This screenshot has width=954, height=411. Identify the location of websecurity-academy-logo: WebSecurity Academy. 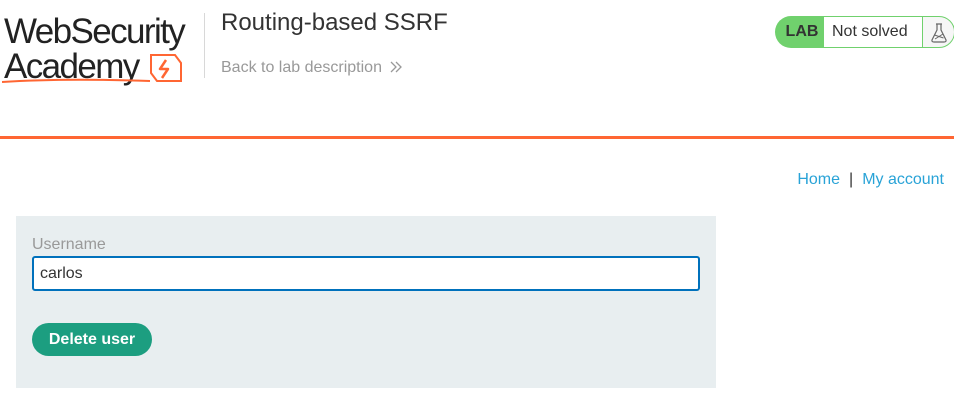
(102, 50).